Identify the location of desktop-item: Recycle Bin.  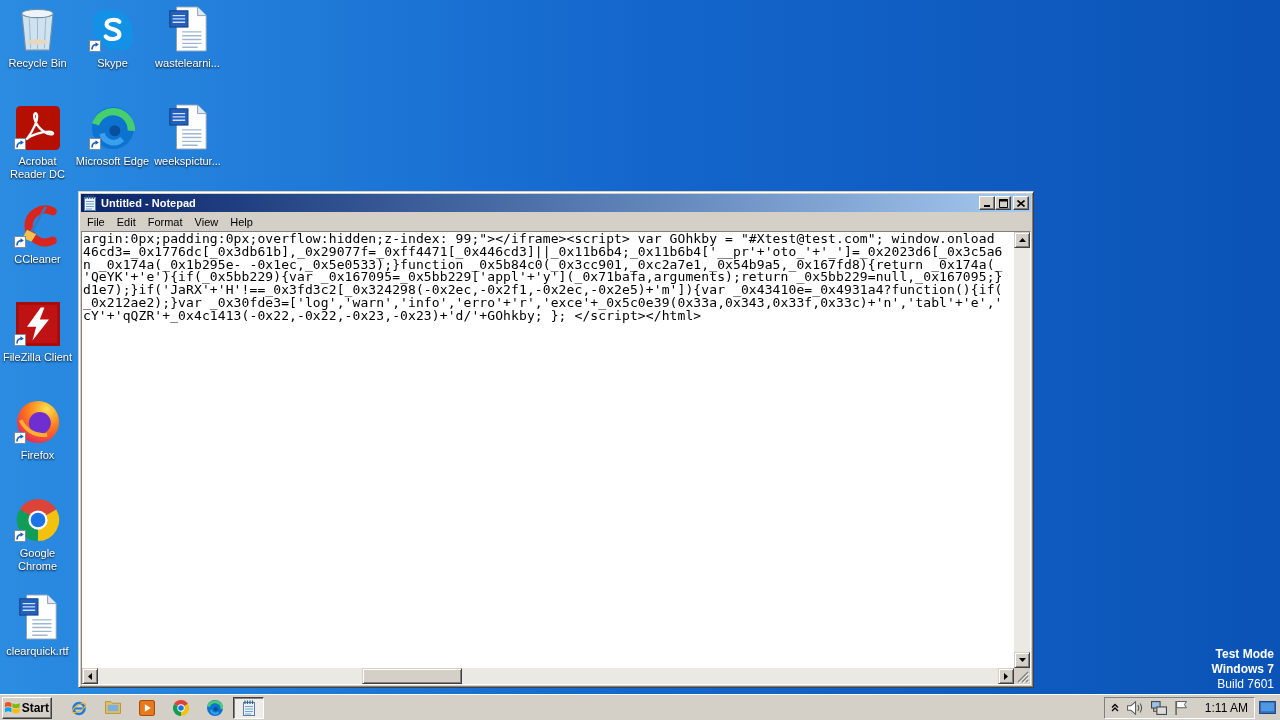
(38, 38).